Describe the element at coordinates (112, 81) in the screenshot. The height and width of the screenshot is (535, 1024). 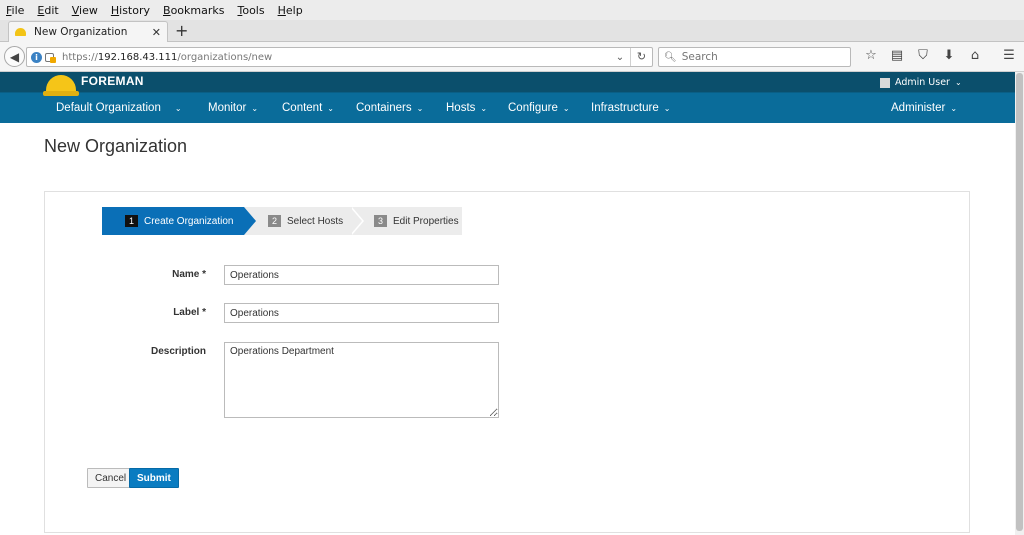
I see `brand-name: FOREMAN` at that location.